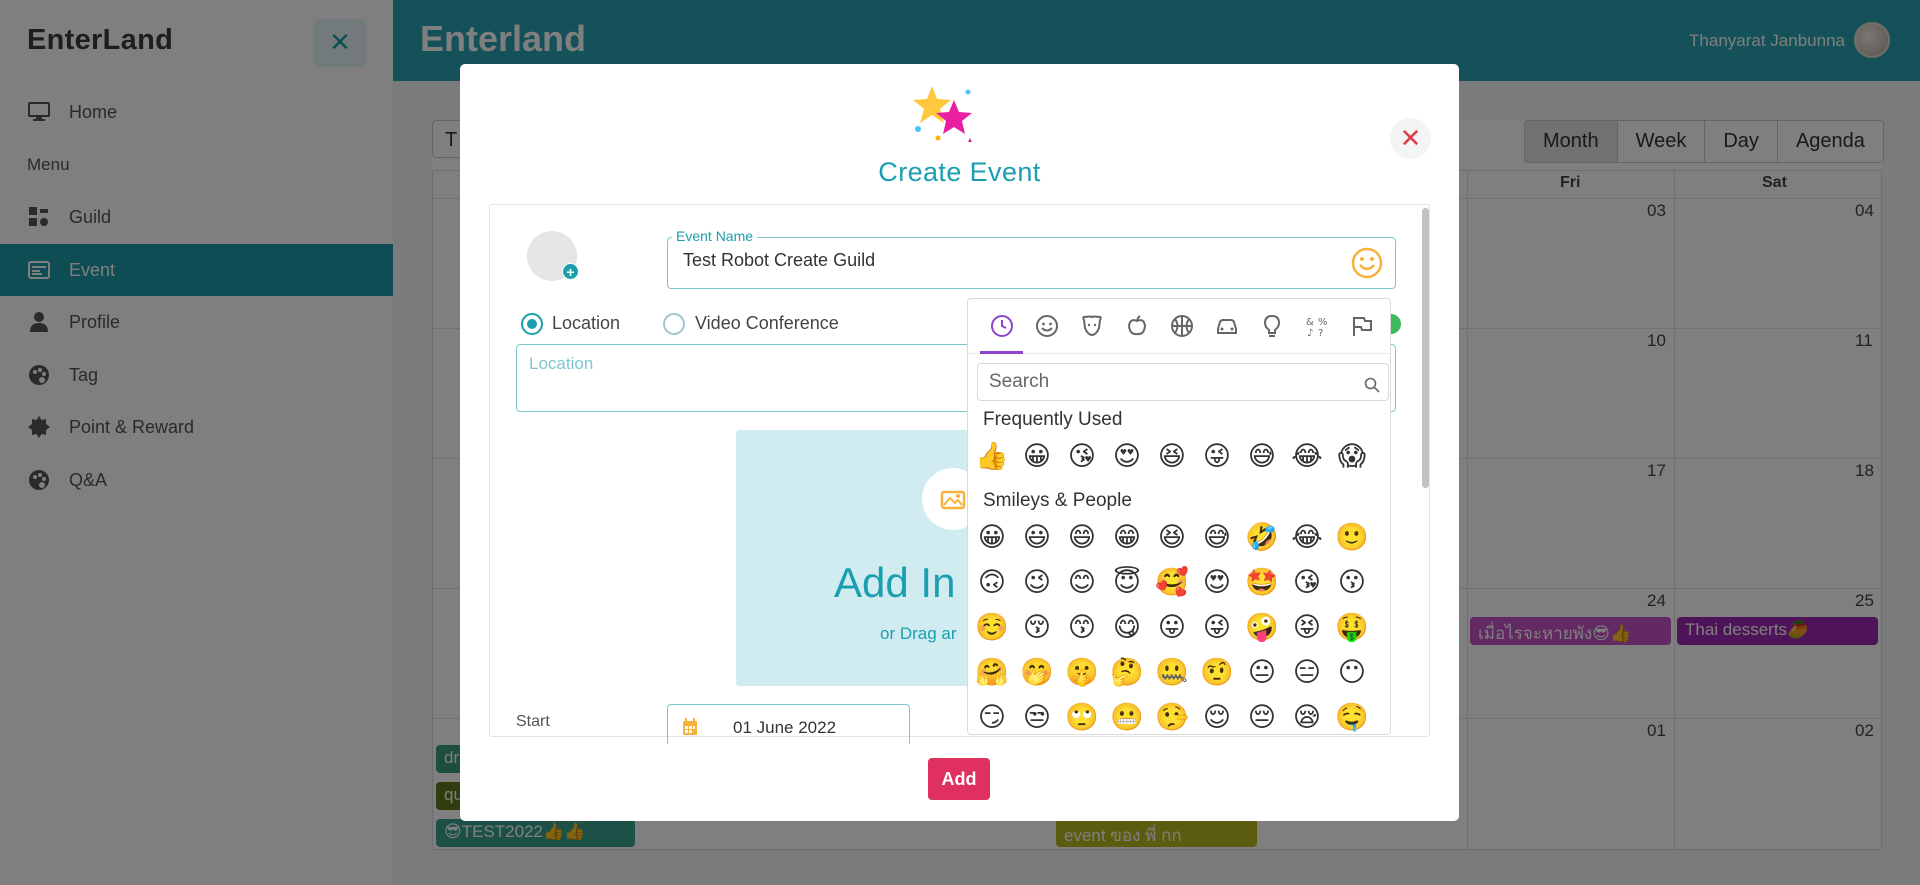 This screenshot has width=1920, height=885. I want to click on close-icon: ✕, so click(1410, 138).